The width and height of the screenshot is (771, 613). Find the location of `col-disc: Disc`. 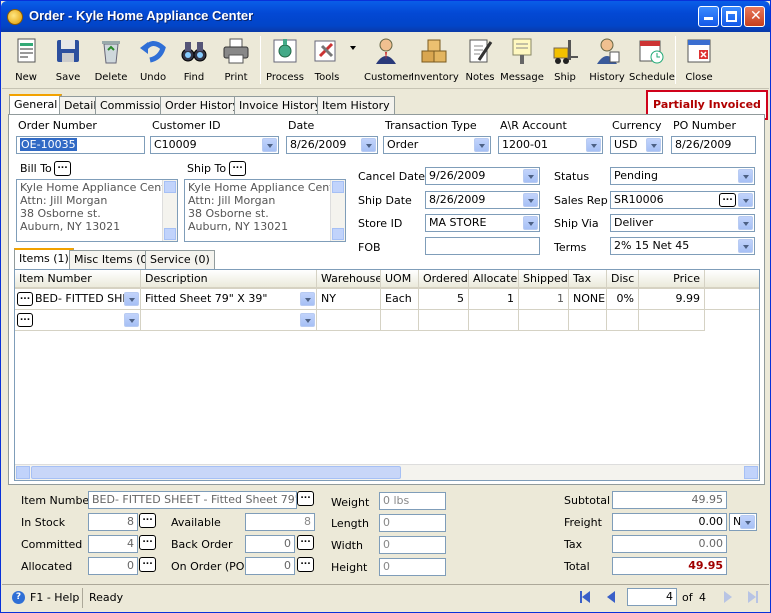

col-disc: Disc is located at coordinates (623, 279).